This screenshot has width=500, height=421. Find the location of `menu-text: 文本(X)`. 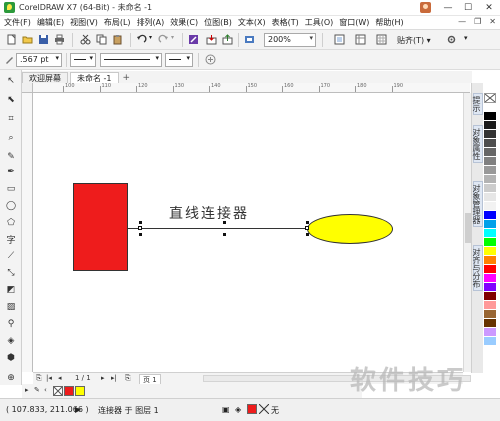

menu-text: 文本(X) is located at coordinates (252, 22).